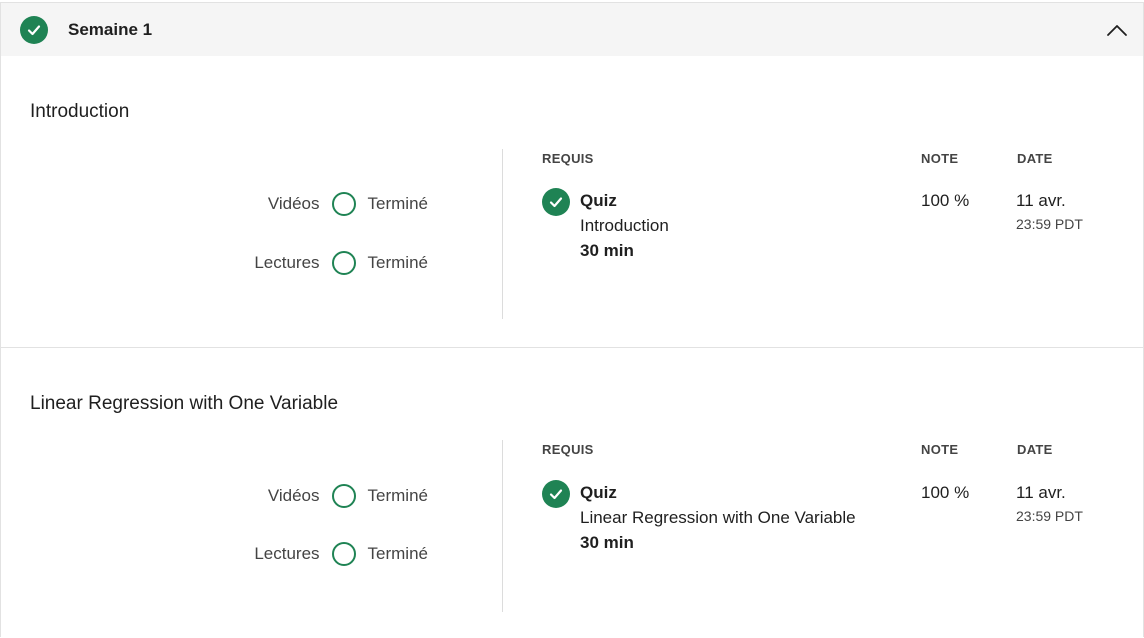 The width and height of the screenshot is (1144, 638). I want to click on lesson-title: Linear Regression with One Variable, so click(184, 403).